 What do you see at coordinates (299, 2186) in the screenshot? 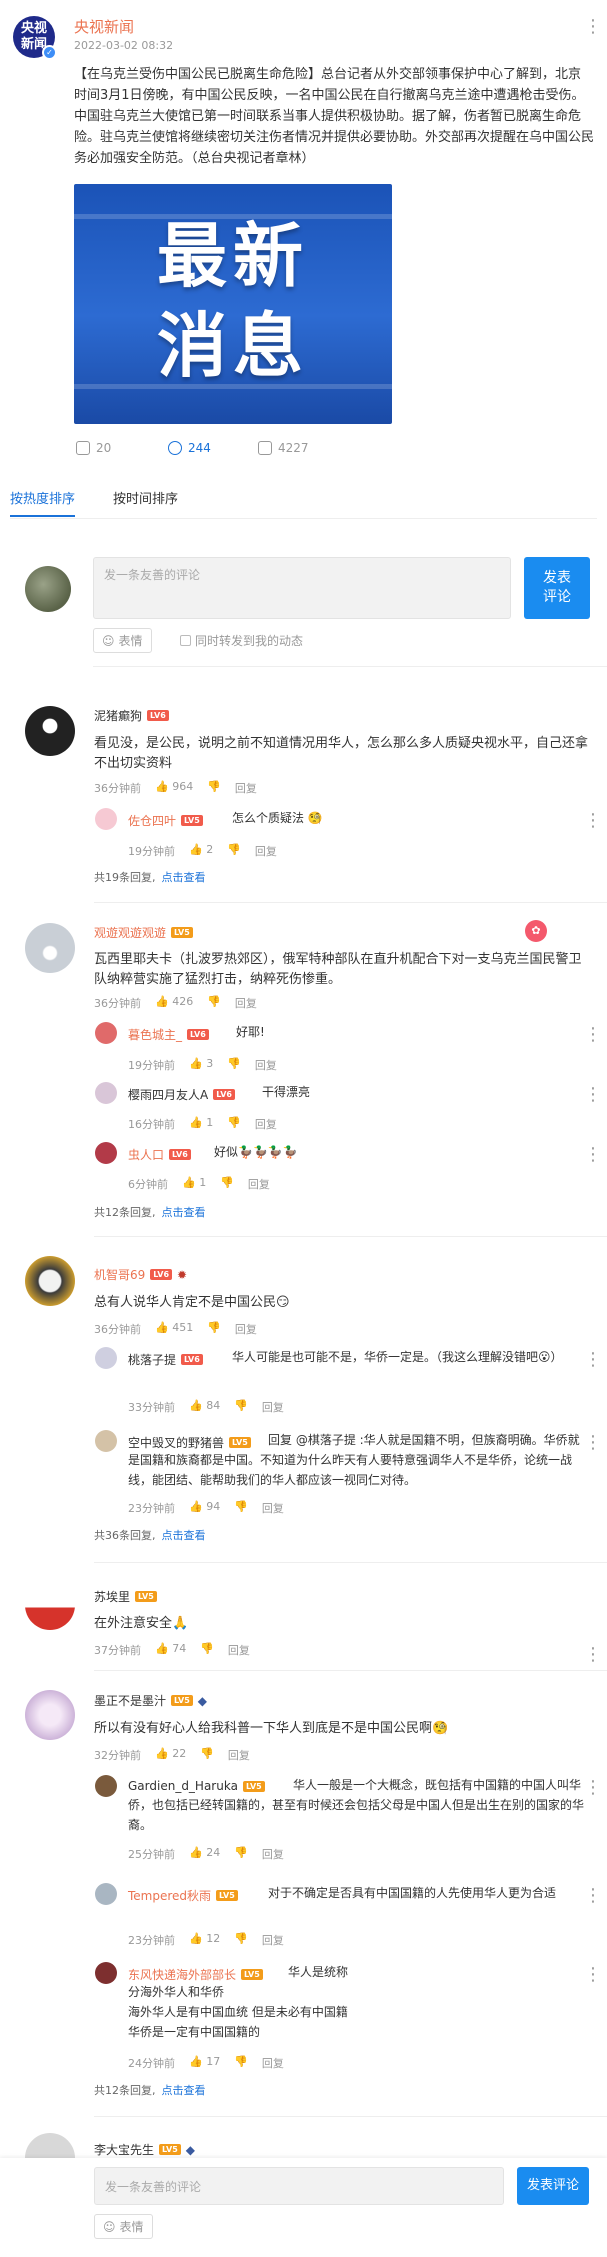
I see `bottom-comment-input: 发一条友善的评论` at bounding box center [299, 2186].